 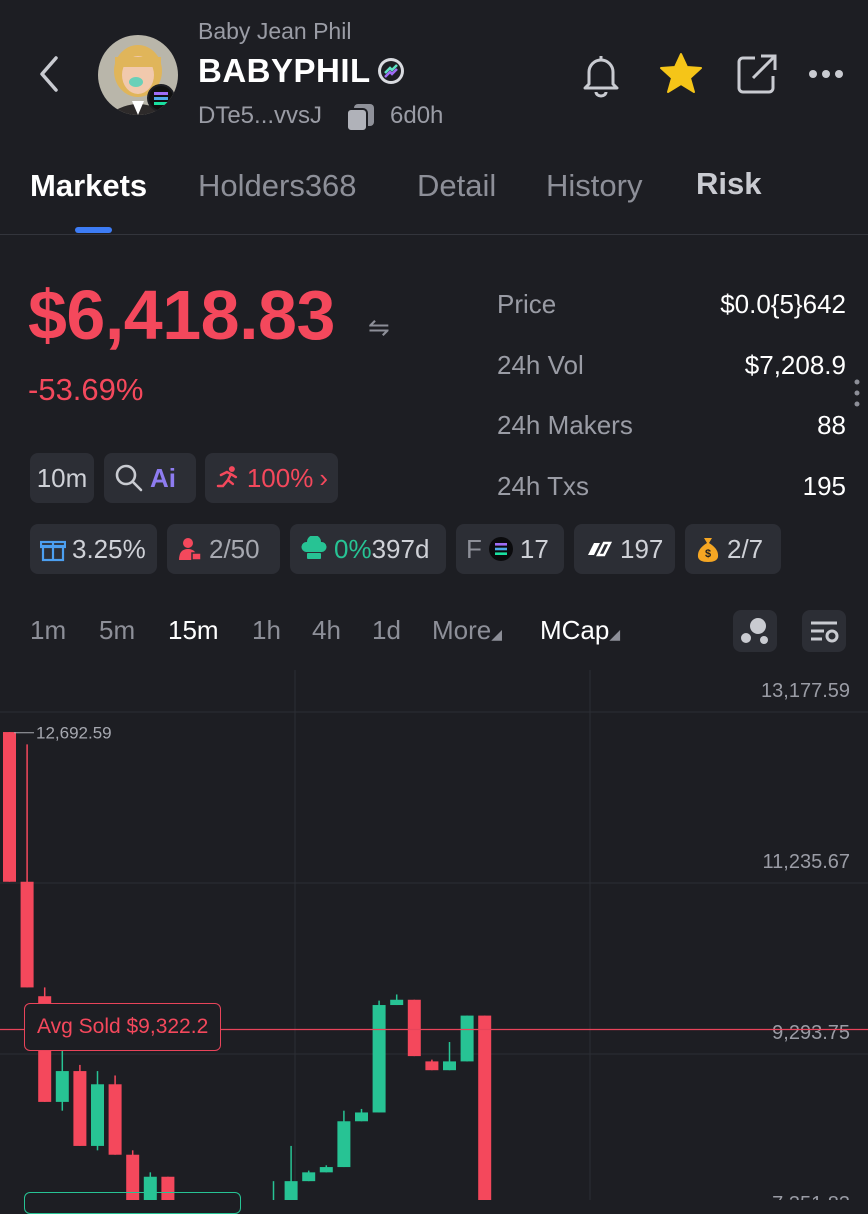 I want to click on avg-bought-badge, so click(x=132, y=1203).